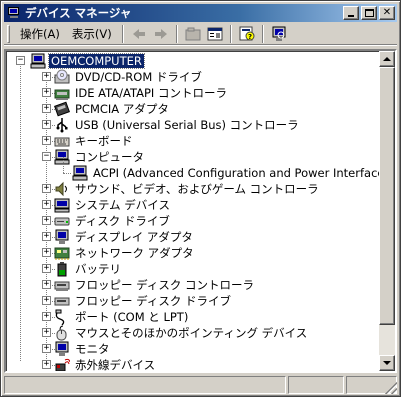 Image resolution: width=401 pixels, height=397 pixels. I want to click on tree-item: + マウスとそのほかのポインティング デバイス, so click(157, 333).